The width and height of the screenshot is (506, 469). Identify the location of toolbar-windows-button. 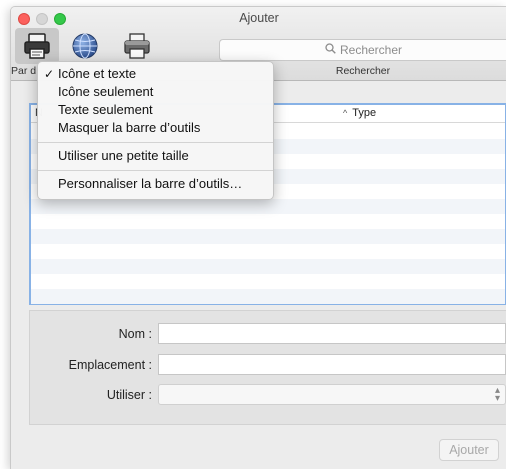
(137, 46).